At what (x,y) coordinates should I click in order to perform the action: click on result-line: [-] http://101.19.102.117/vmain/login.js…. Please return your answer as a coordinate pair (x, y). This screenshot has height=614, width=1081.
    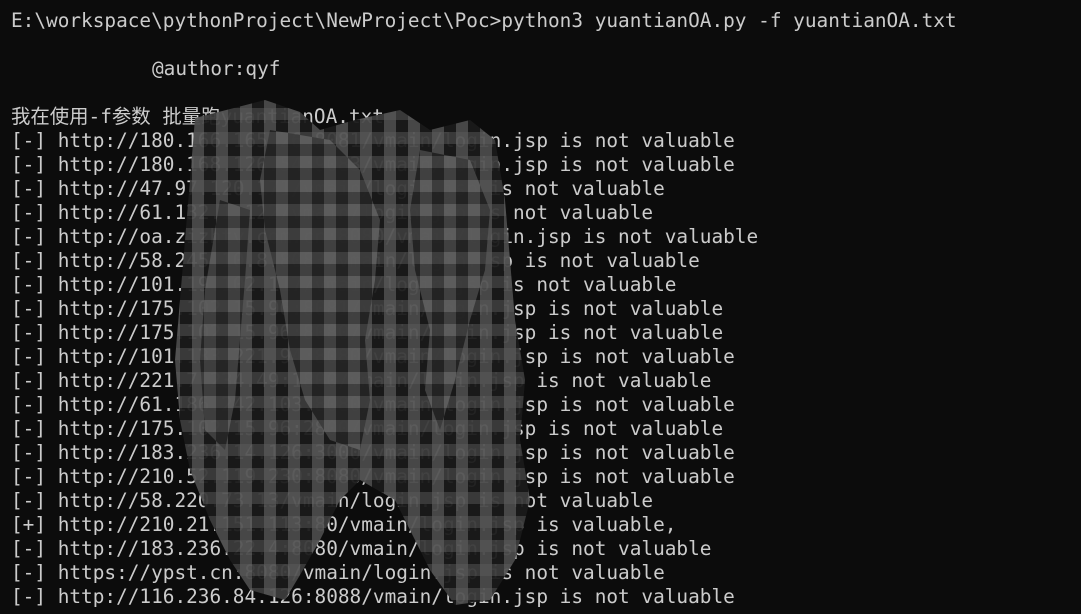
    Looking at the image, I should click on (344, 284).